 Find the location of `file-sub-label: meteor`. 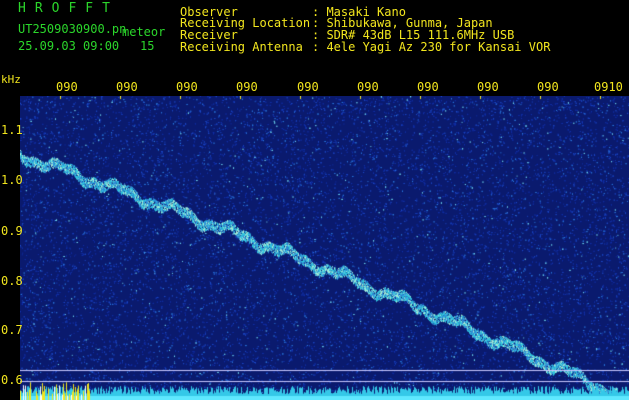

file-sub-label: meteor is located at coordinates (144, 32).